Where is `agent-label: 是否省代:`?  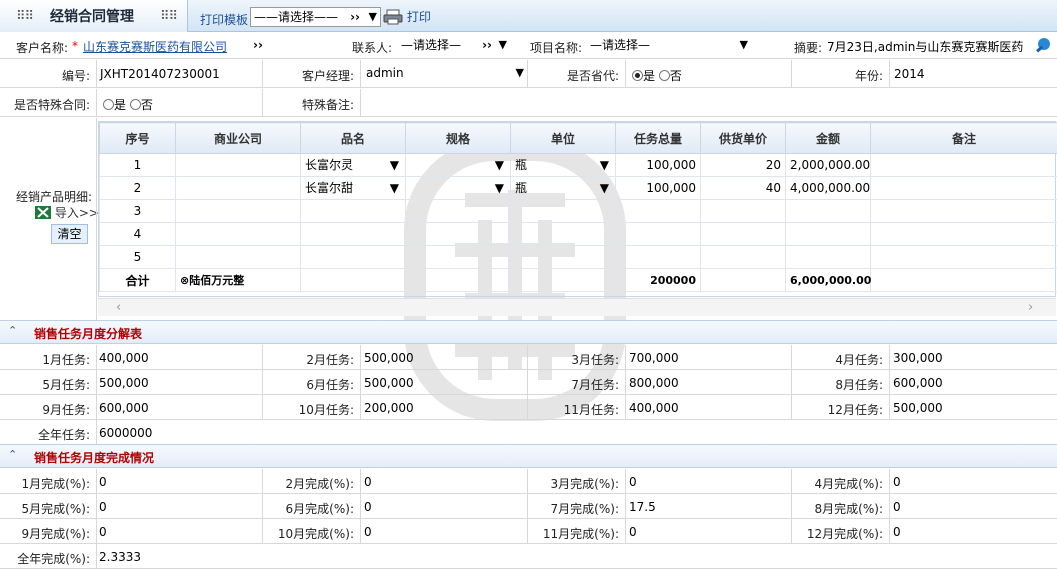
agent-label: 是否省代: is located at coordinates (573, 75).